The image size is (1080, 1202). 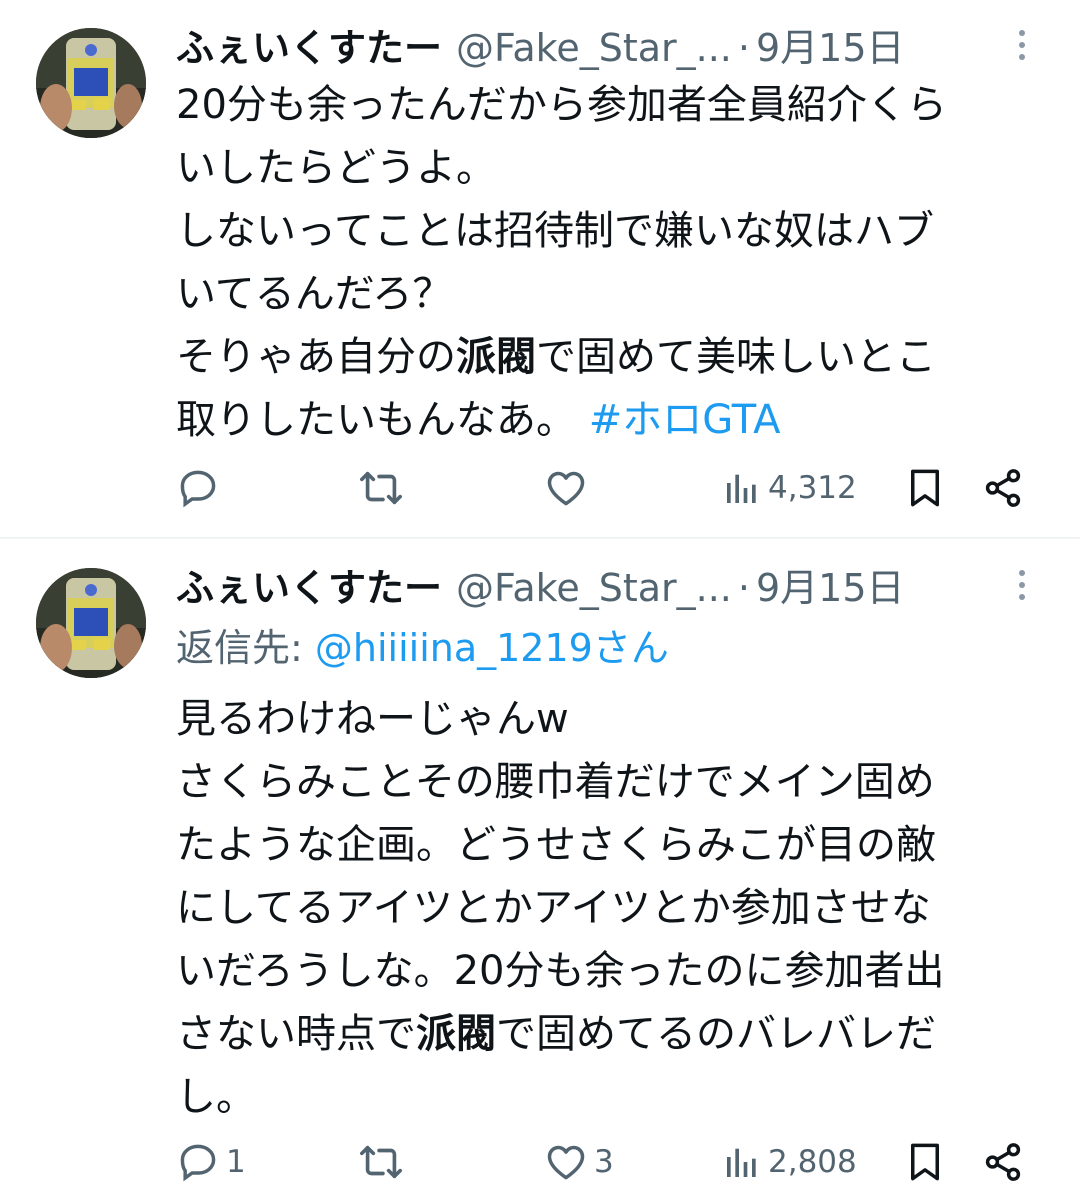 What do you see at coordinates (685, 420) in the screenshot?
I see `hashtag-link: #ホロGTA` at bounding box center [685, 420].